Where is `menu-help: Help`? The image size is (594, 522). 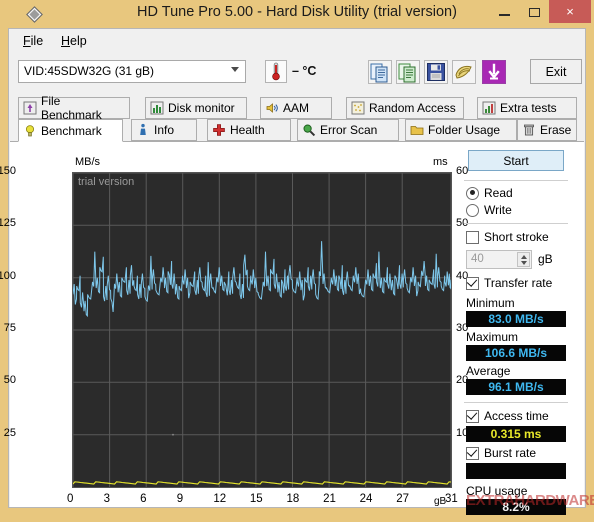
menu-help: Help is located at coordinates (74, 41).